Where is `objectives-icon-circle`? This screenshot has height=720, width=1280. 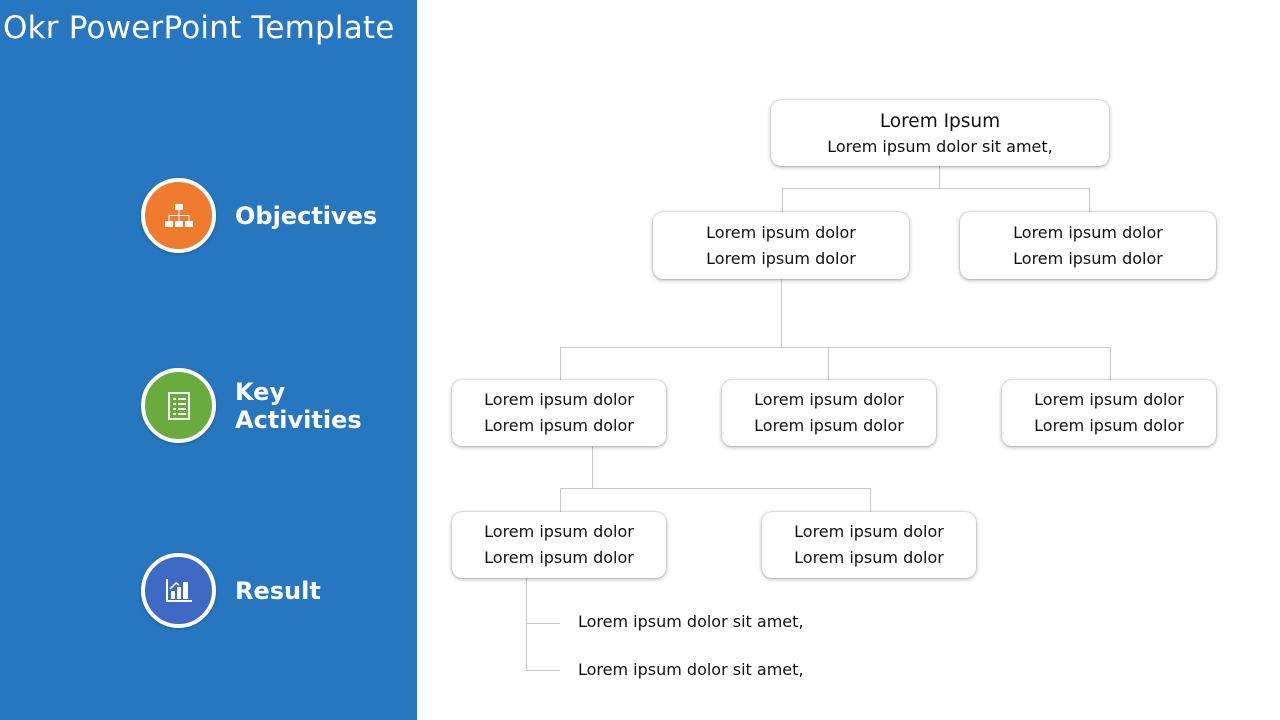 objectives-icon-circle is located at coordinates (178, 215).